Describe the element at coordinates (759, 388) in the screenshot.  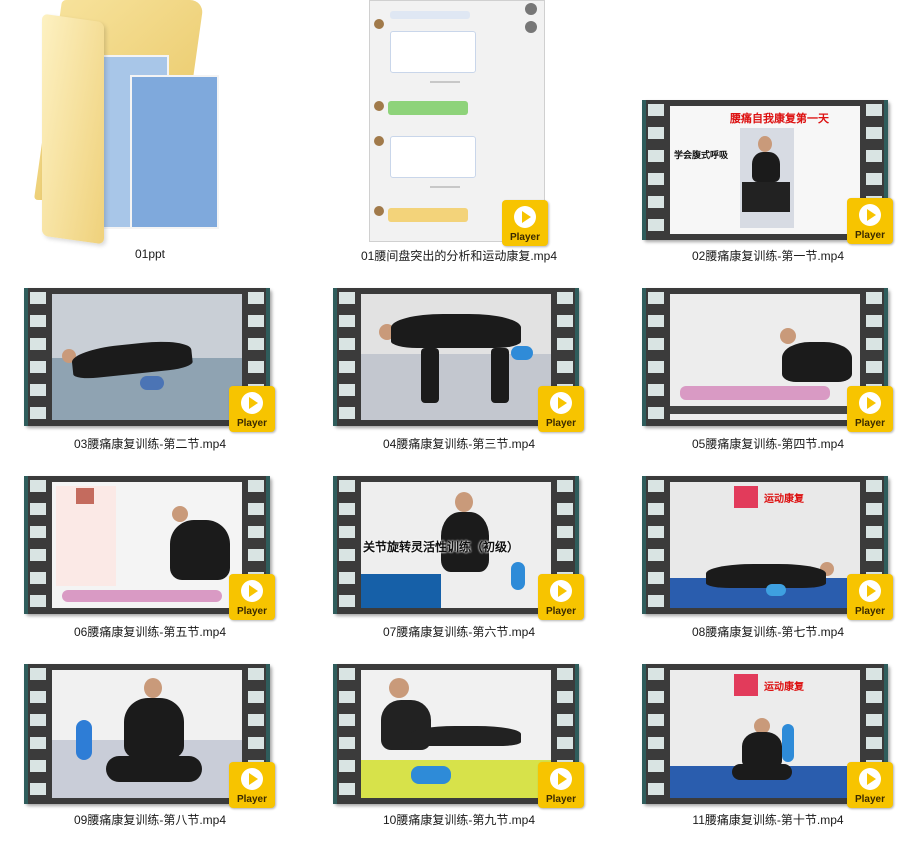
I see `video-item-05: Player 05腰痛康复训练-第四节.mp4` at that location.